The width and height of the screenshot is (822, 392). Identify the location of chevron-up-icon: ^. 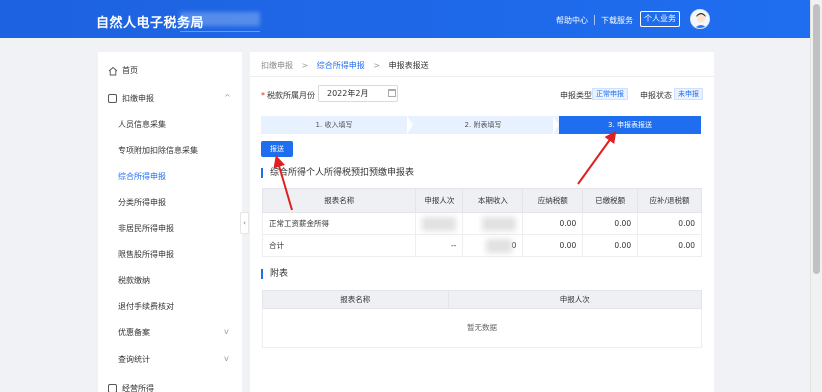
(227, 97).